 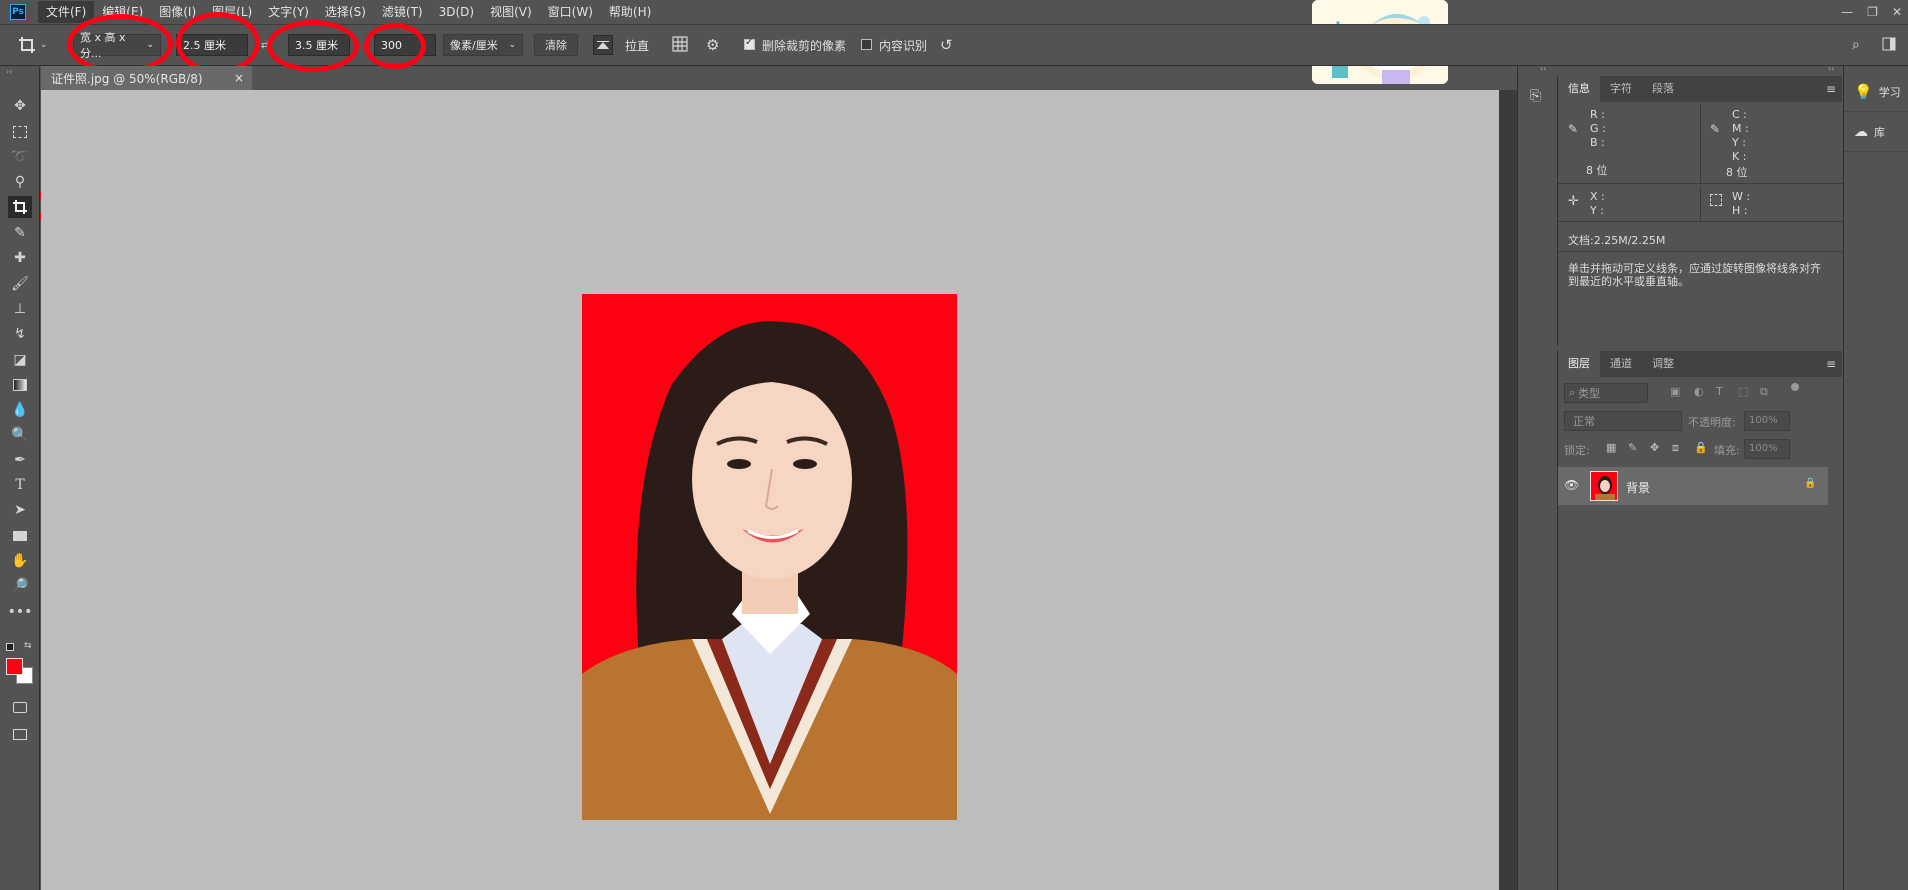 I want to click on layer-row: 👁 背景 🔒, so click(x=1693, y=486).